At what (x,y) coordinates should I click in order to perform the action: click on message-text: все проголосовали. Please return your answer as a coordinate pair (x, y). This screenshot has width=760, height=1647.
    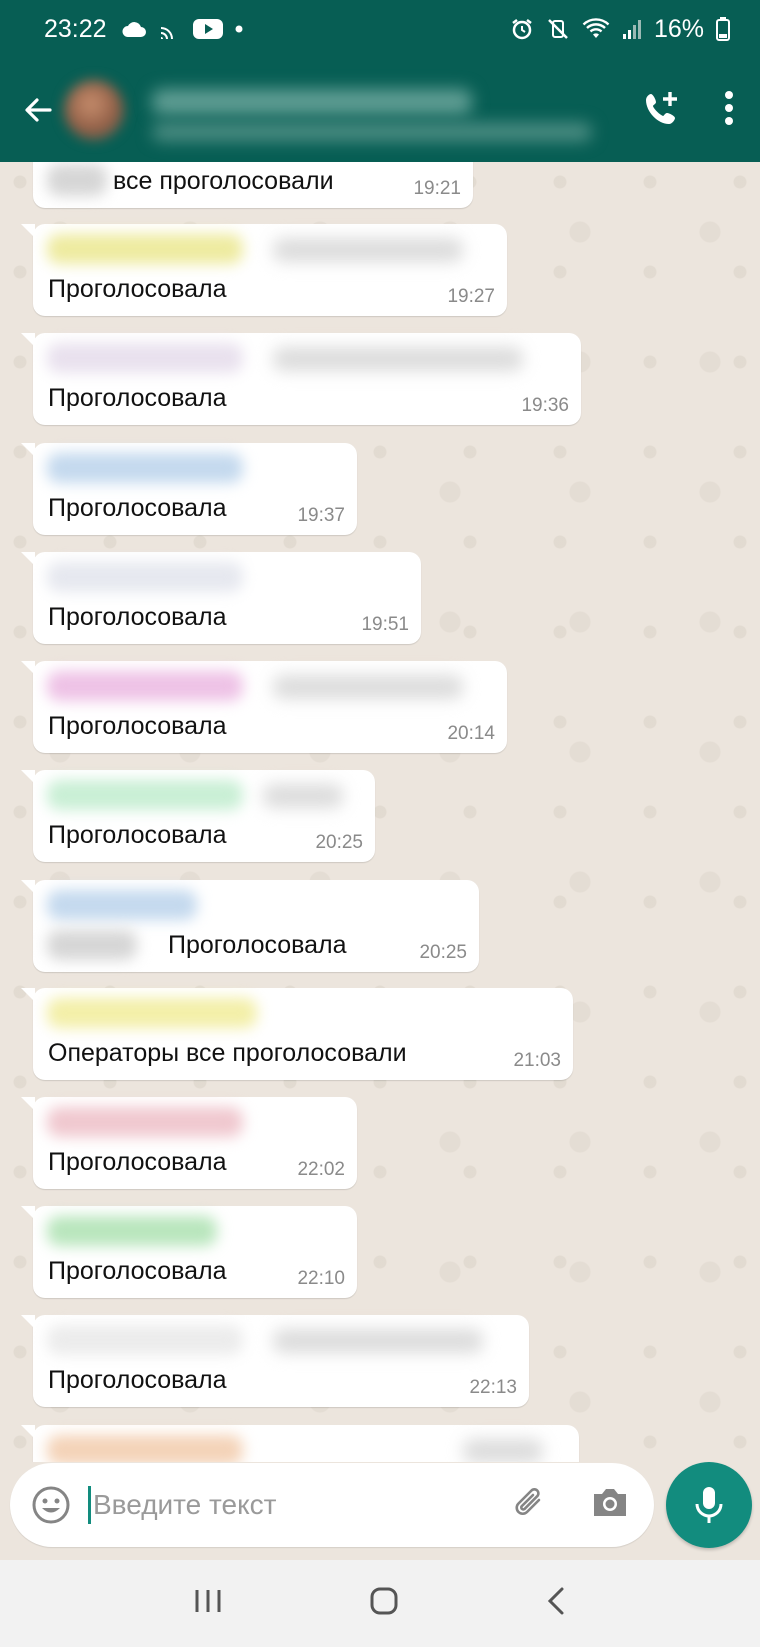
    Looking at the image, I should click on (223, 181).